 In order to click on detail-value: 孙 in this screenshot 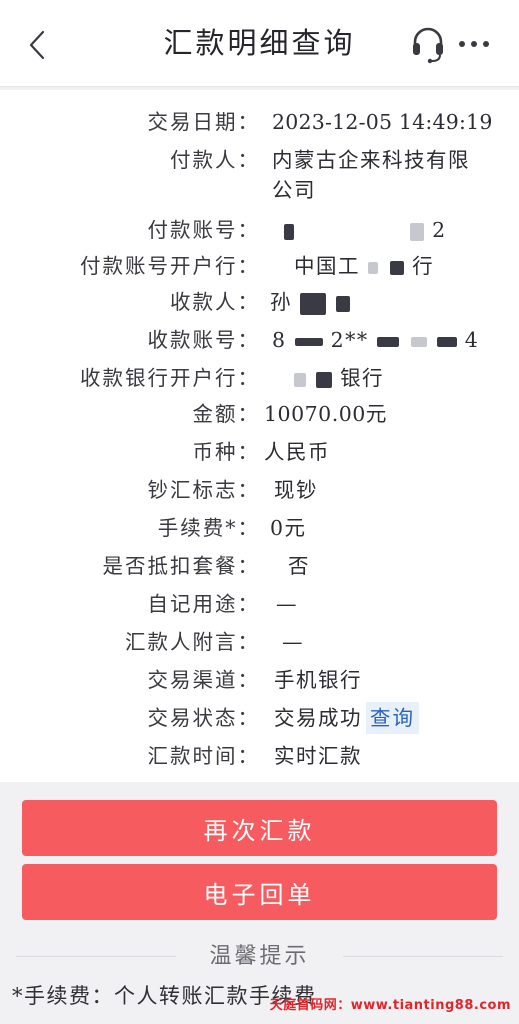, I will do `click(310, 302)`.